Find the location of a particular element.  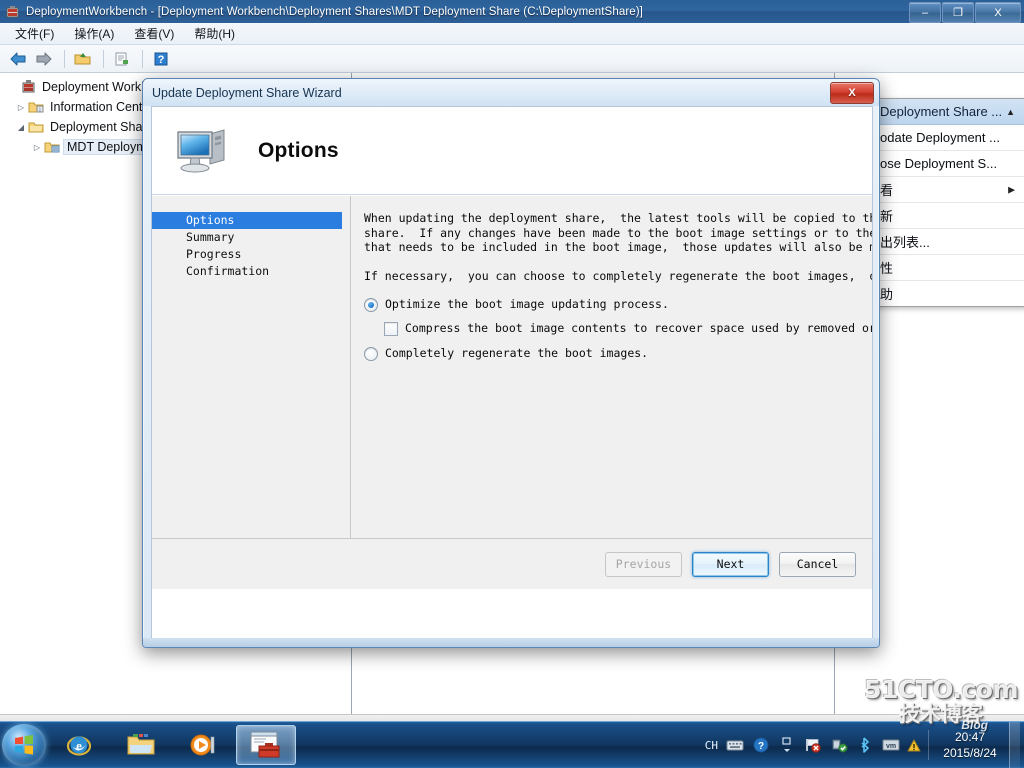

dialog-header: Options is located at coordinates (512, 151).